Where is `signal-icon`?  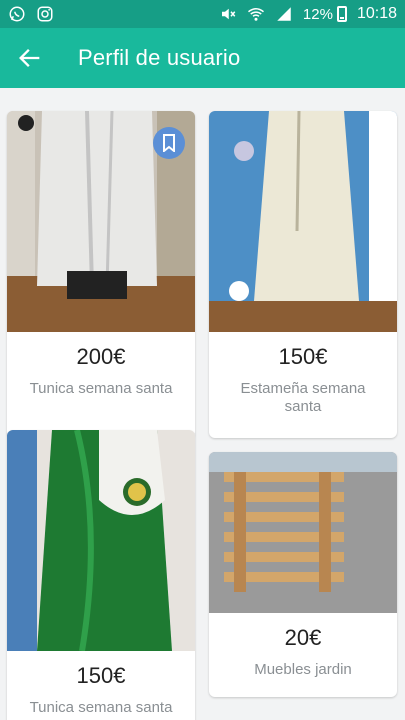
signal-icon is located at coordinates (284, 14).